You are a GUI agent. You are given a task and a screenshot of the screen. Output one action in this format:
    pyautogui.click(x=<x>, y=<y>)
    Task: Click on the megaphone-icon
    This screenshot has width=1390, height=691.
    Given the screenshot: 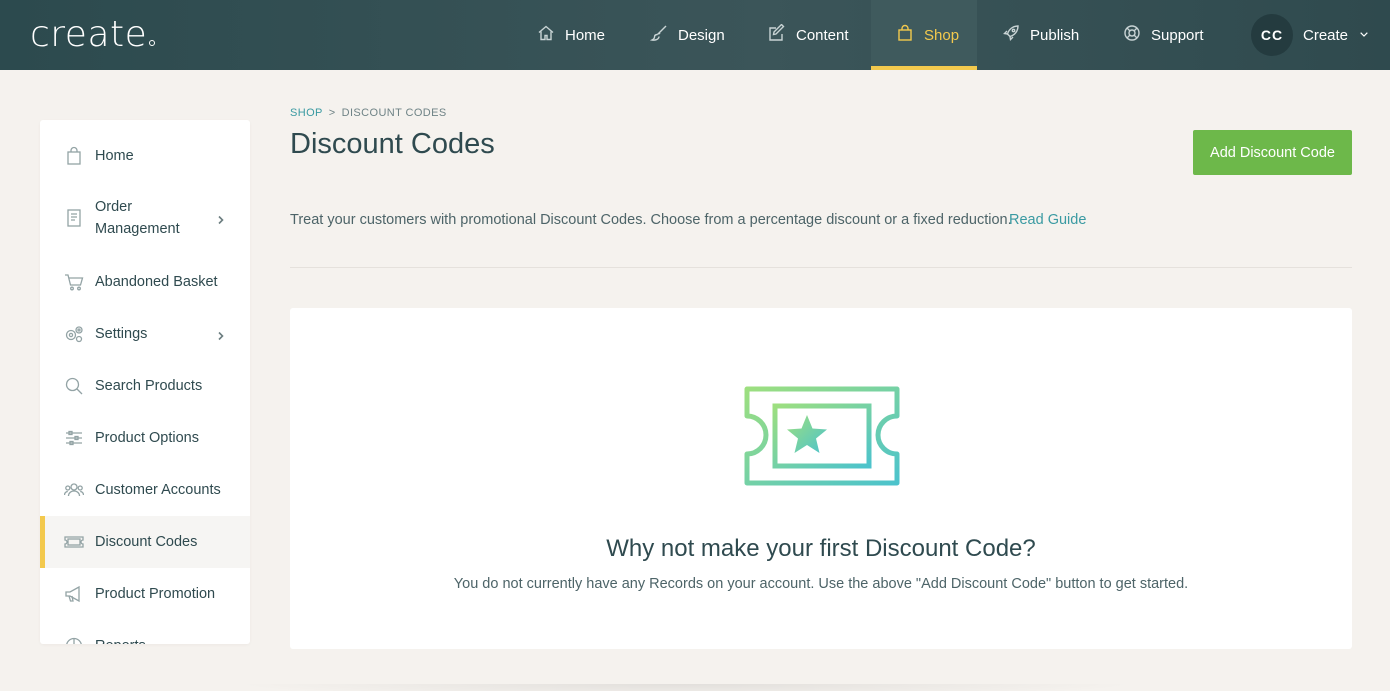 What is the action you would take?
    pyautogui.click(x=74, y=594)
    